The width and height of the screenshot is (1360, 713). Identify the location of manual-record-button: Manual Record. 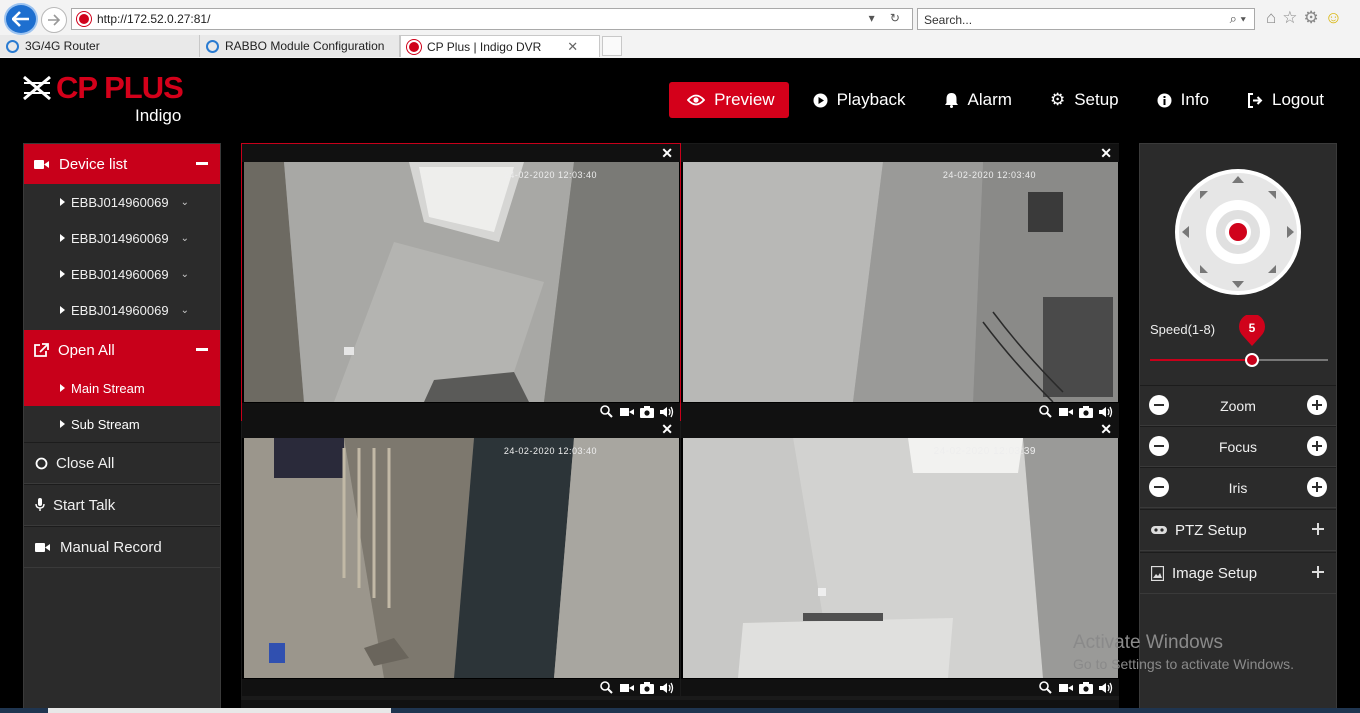
(122, 547).